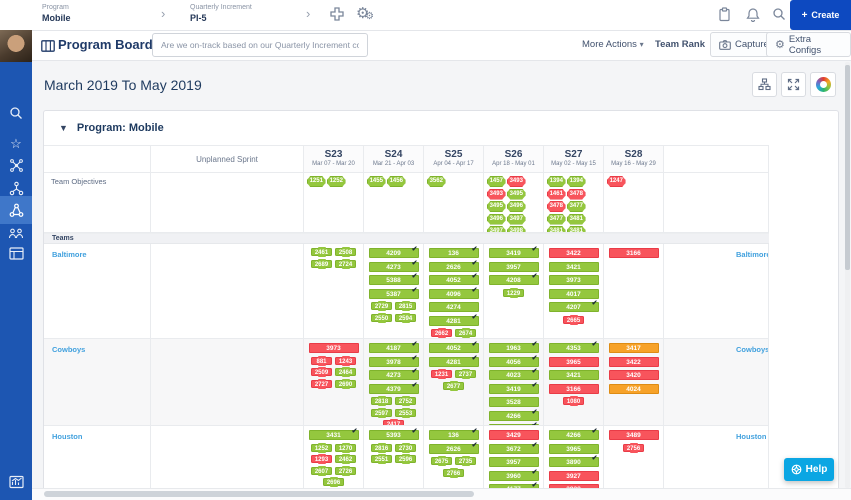 The image size is (851, 500). Describe the element at coordinates (556, 181) in the screenshot. I see `objective-chip: 1394` at that location.